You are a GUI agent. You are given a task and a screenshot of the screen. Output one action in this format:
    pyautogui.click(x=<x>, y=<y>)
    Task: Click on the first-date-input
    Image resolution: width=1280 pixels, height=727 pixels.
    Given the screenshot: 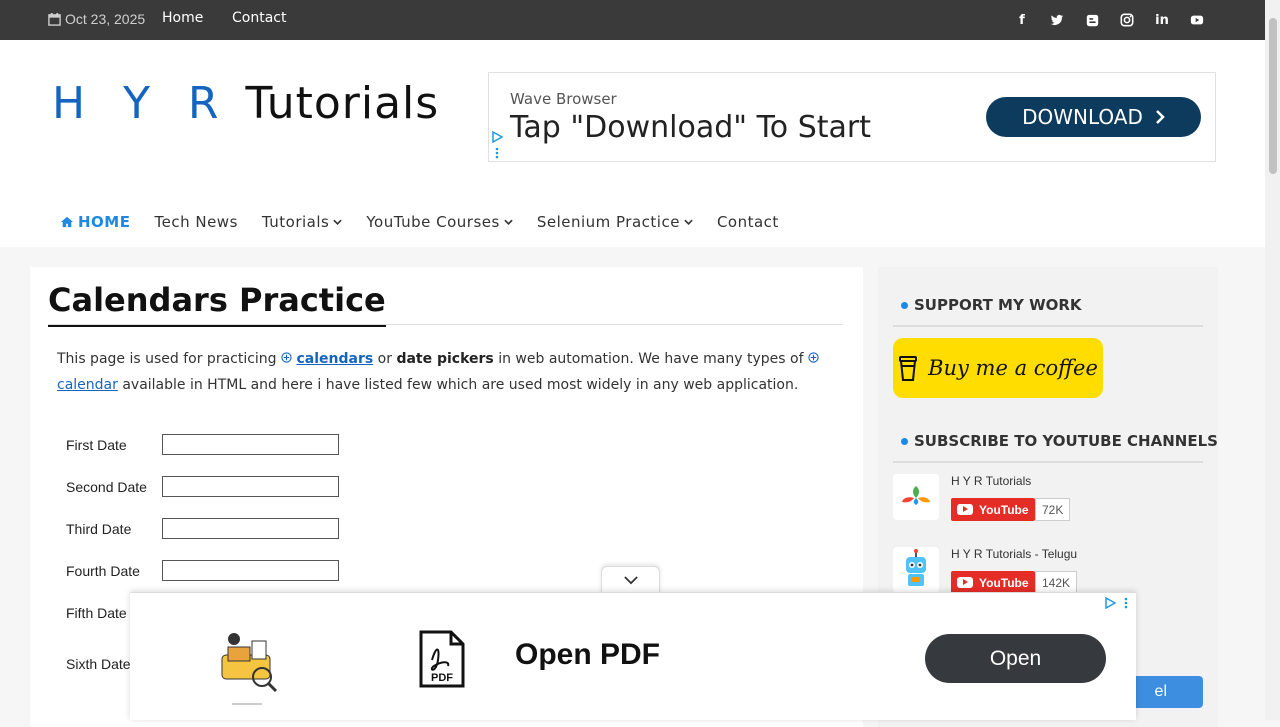 What is the action you would take?
    pyautogui.click(x=250, y=444)
    